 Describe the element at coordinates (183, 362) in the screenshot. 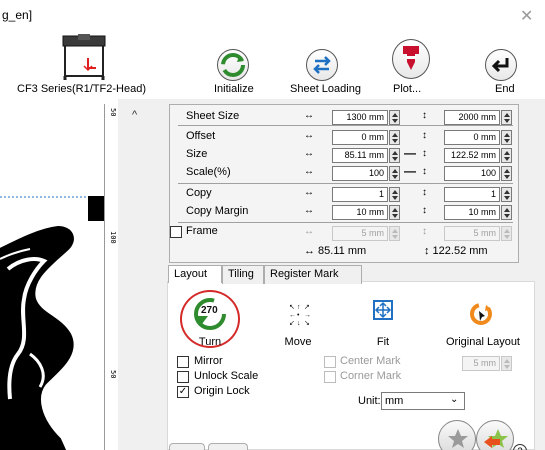

I see `mirror-checkbox` at that location.